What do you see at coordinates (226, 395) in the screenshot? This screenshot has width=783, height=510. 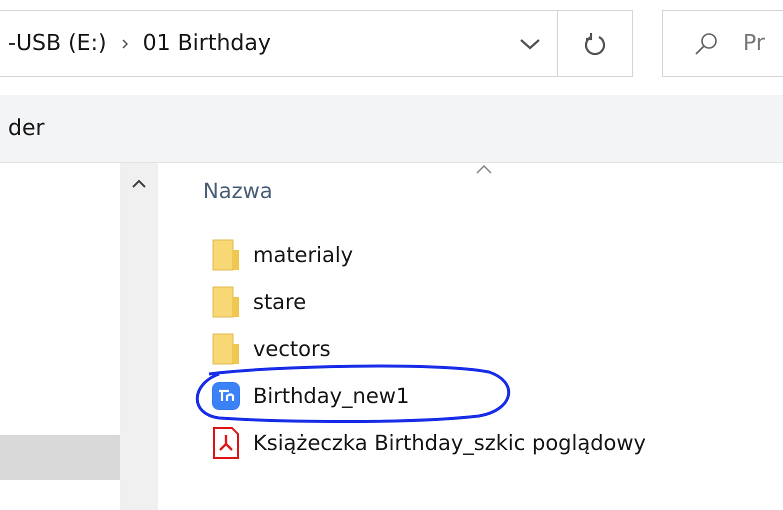 I see `app-icon` at bounding box center [226, 395].